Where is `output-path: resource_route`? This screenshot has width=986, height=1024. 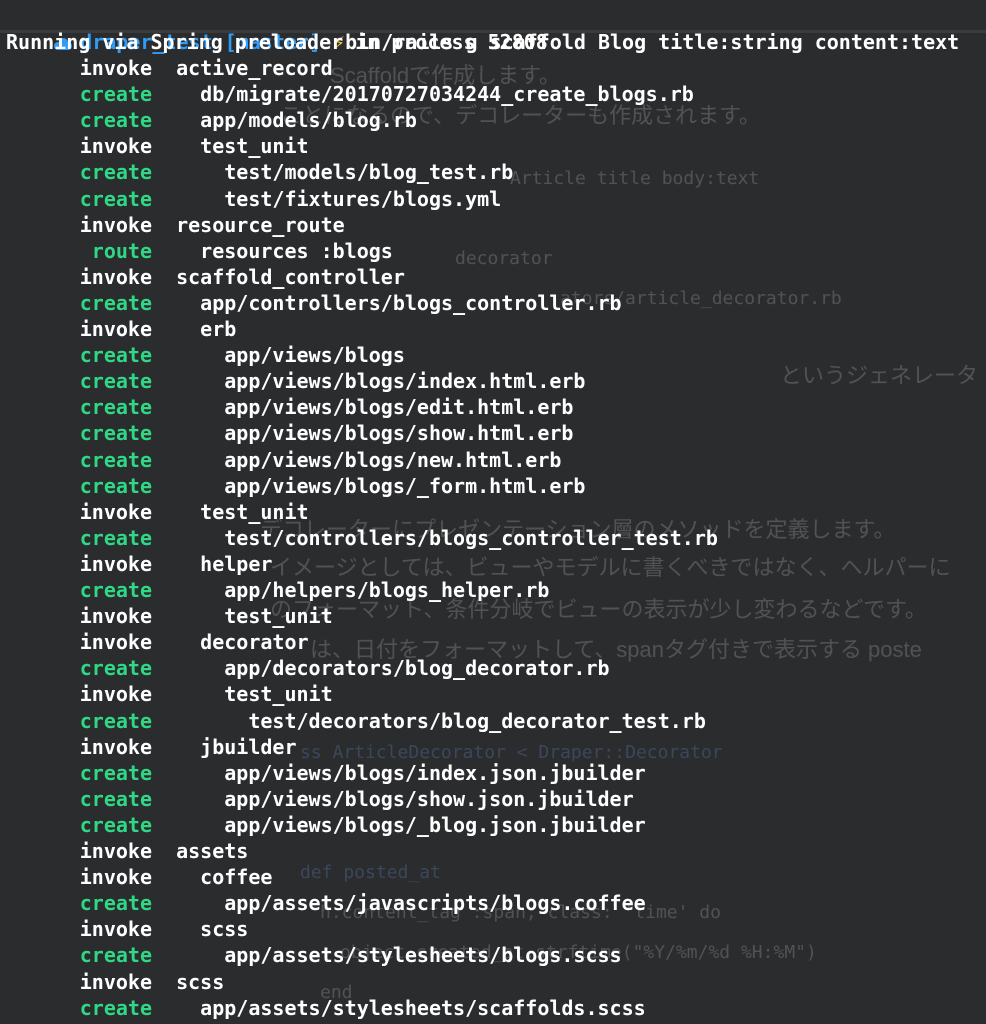
output-path: resource_route is located at coordinates (248, 224).